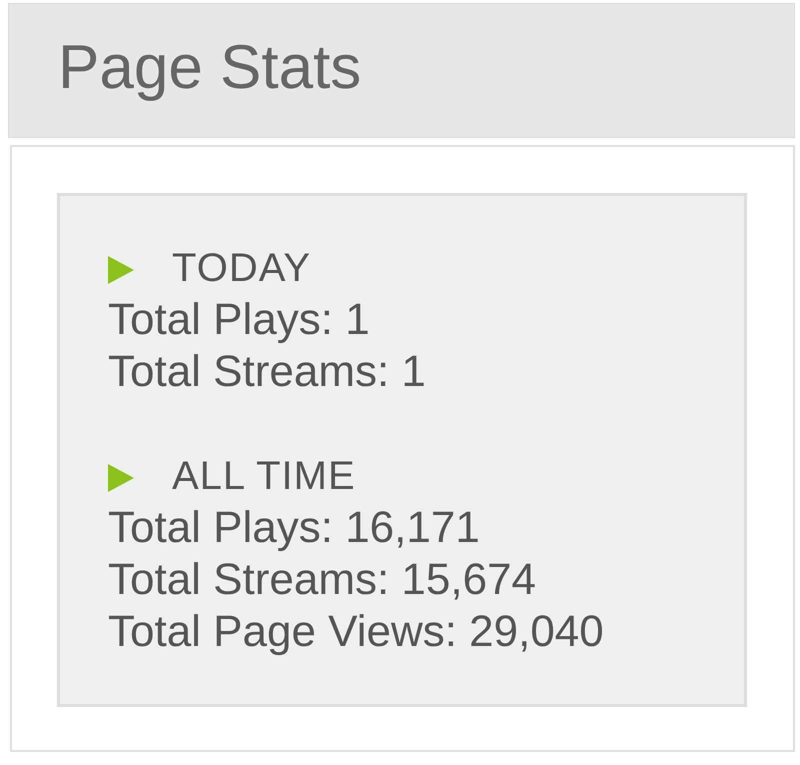  I want to click on section-heading: TODAY, so click(242, 268).